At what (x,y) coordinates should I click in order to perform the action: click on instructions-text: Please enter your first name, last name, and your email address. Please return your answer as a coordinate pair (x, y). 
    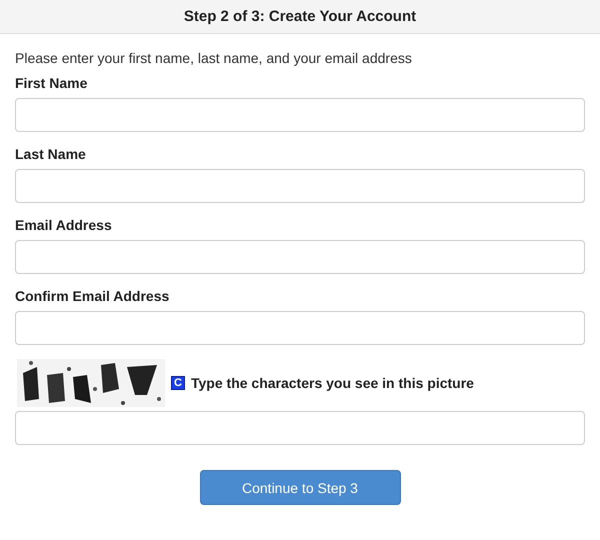
    Looking at the image, I should click on (213, 58).